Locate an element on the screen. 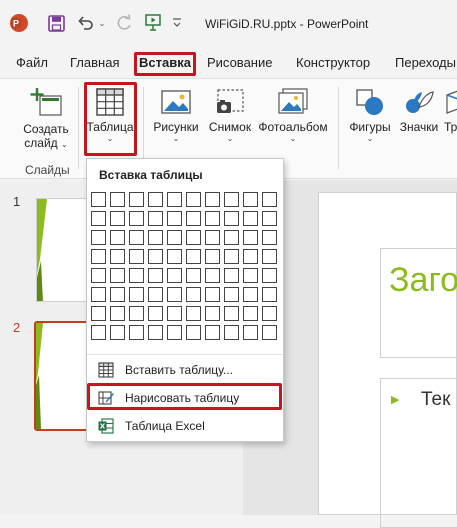 The height and width of the screenshot is (528, 457). title-placeholder: Заго is located at coordinates (418, 303).